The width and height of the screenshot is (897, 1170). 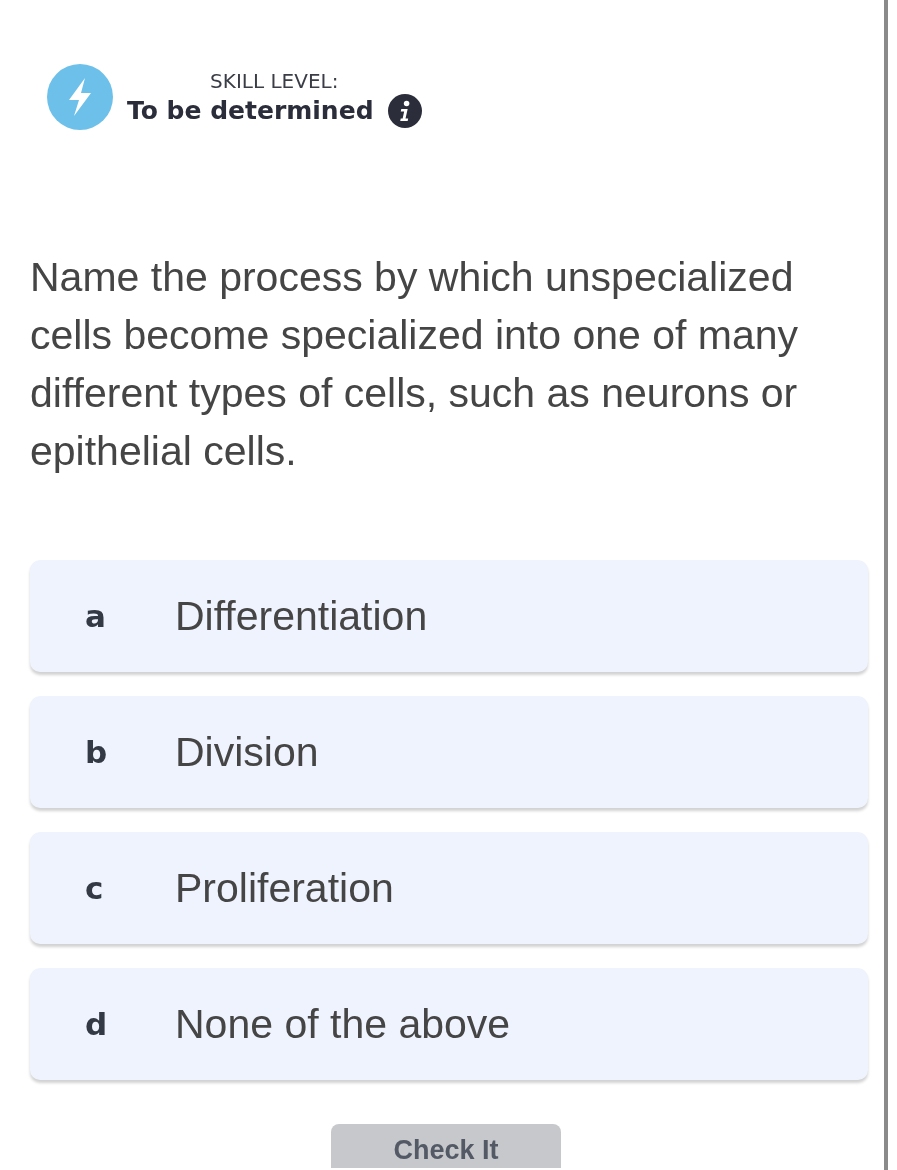 I want to click on answer-option: a Differentiation, so click(x=449, y=616).